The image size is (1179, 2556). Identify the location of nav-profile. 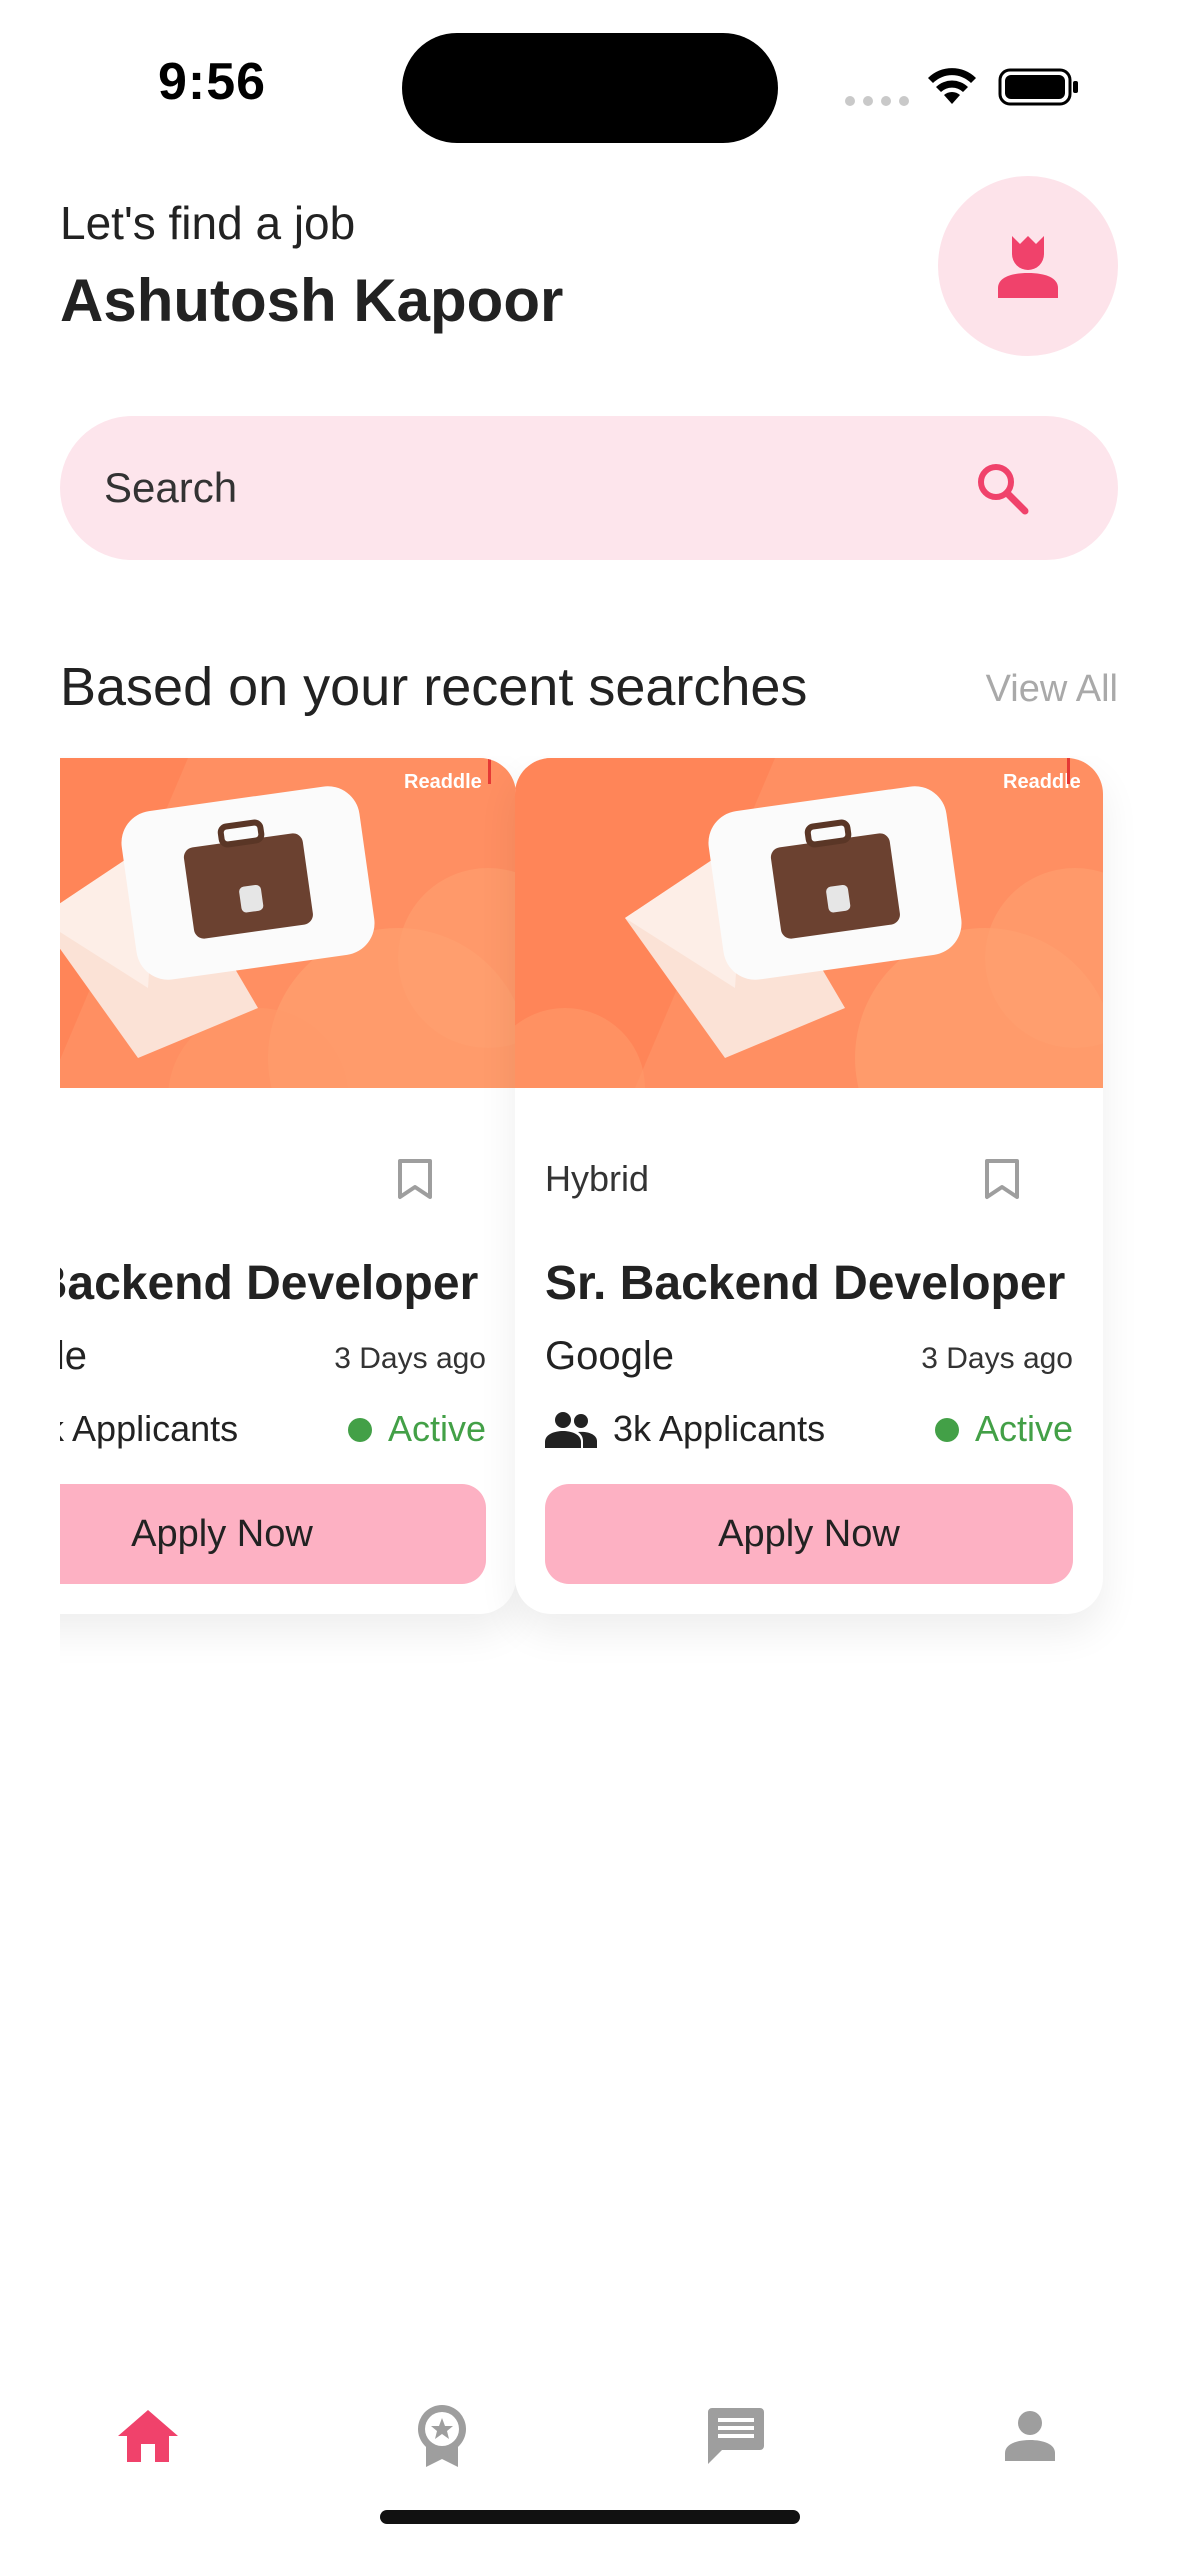
(1030, 2436).